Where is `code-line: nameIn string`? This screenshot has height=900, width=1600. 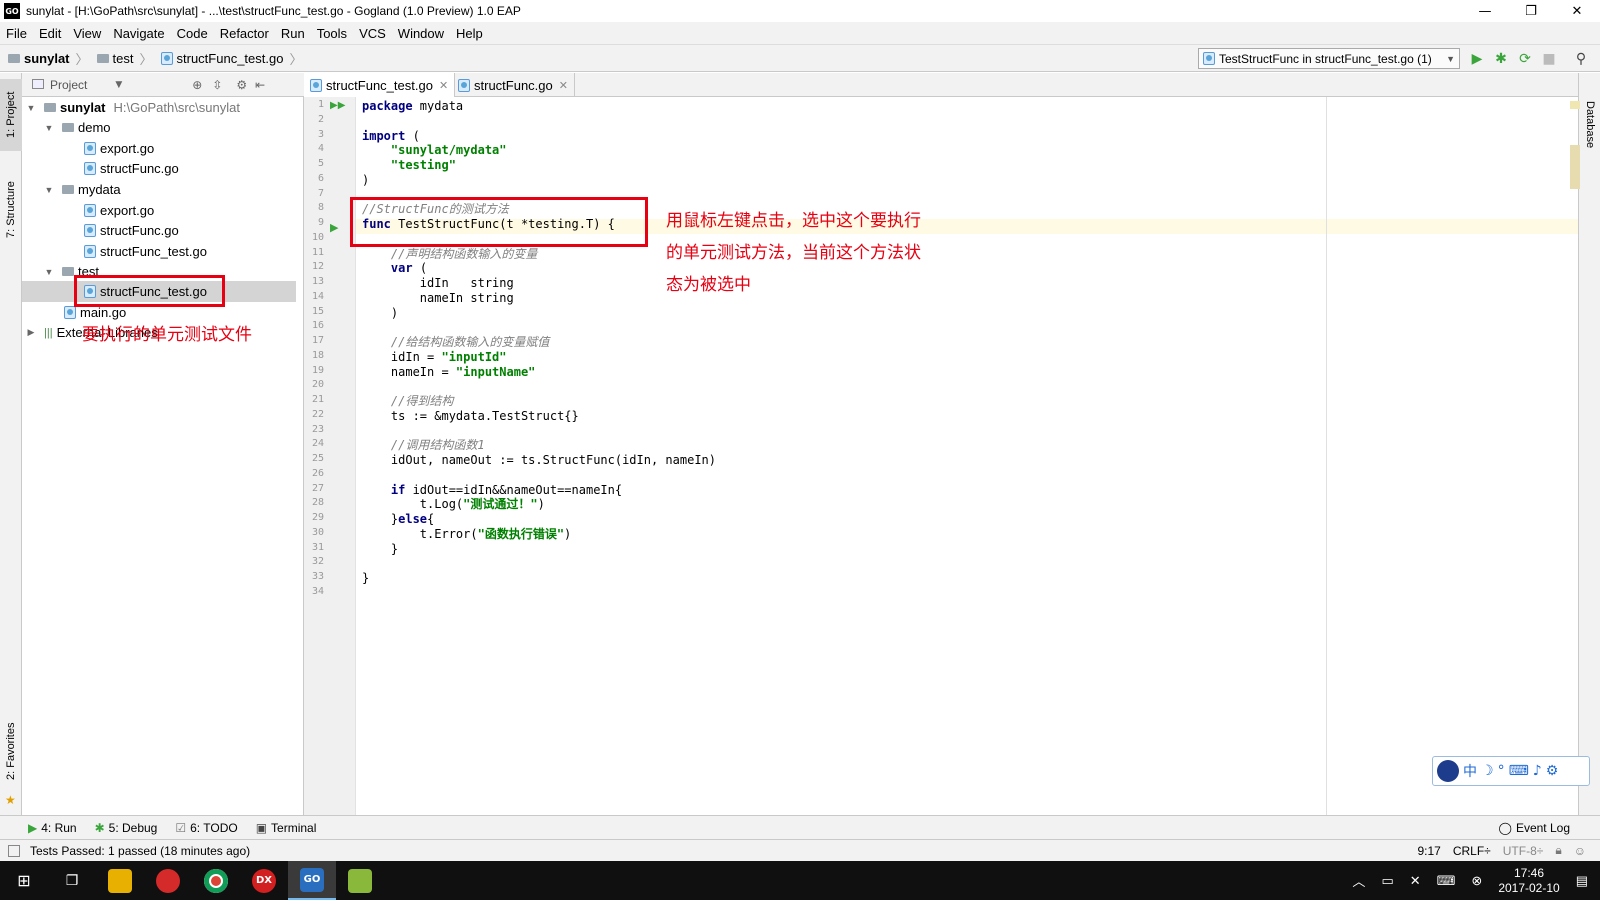
code-line: nameIn string is located at coordinates (438, 298).